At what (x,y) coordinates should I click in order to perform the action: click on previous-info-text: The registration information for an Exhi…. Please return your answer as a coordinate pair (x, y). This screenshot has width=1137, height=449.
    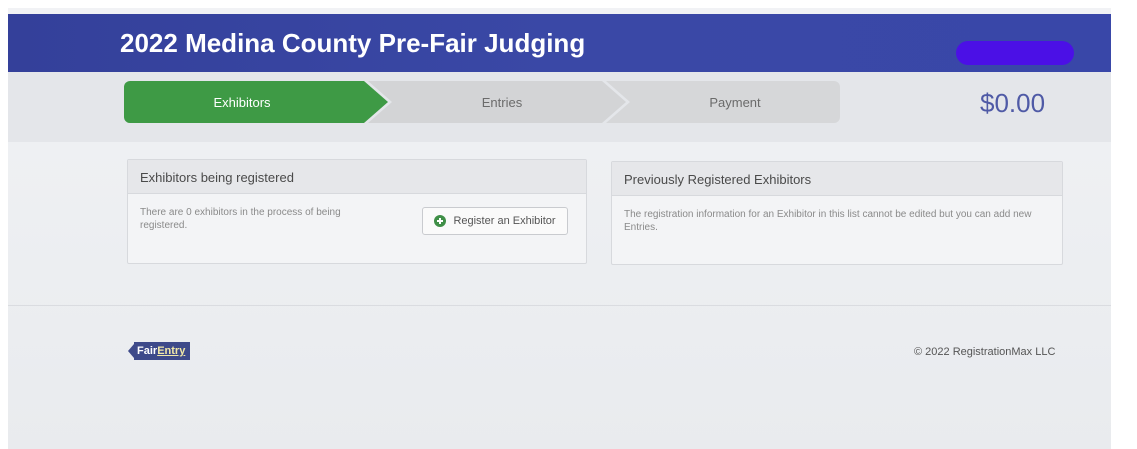
    Looking at the image, I should click on (828, 221).